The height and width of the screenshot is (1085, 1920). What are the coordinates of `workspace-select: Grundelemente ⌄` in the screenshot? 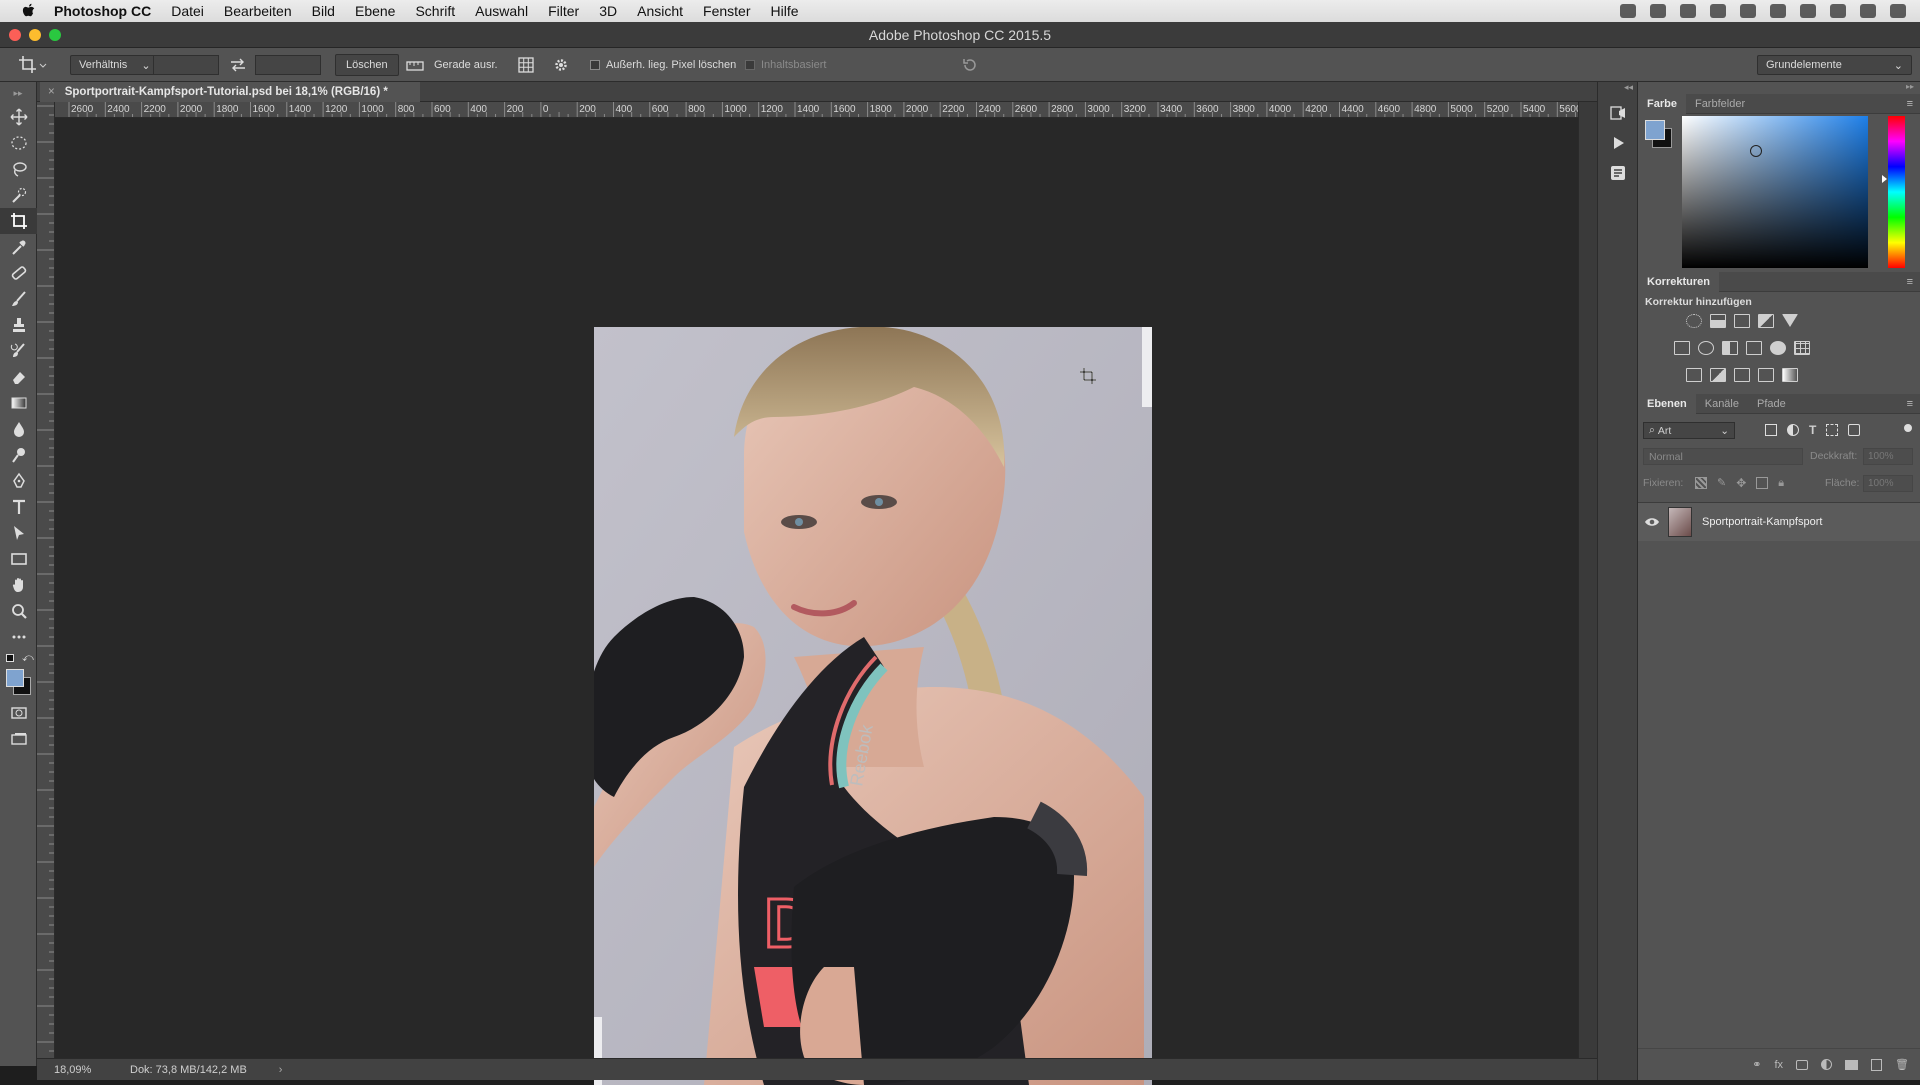 It's located at (1834, 65).